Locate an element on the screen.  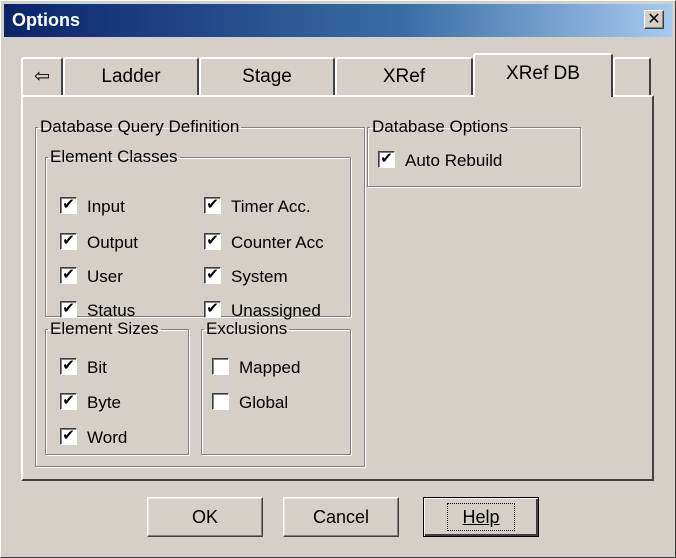
exclusions-group: Exclusions Mapped Global is located at coordinates (276, 387).